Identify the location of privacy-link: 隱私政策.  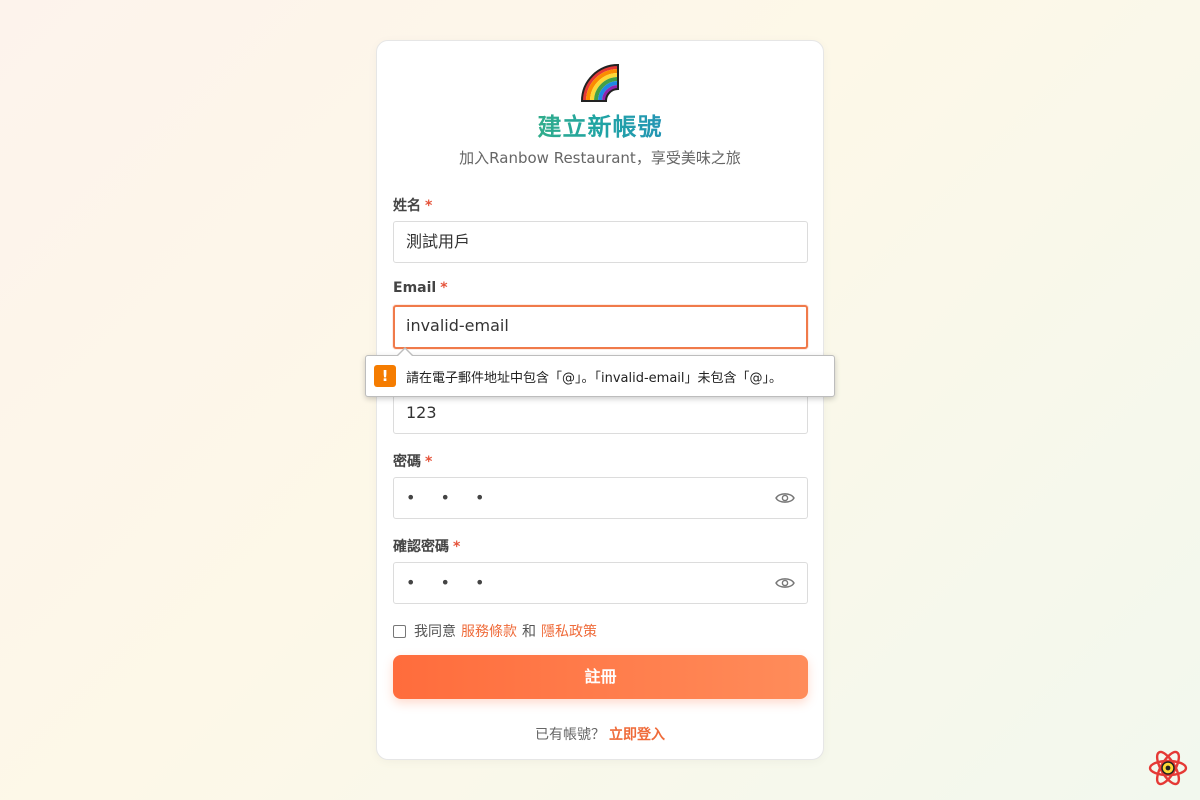
(569, 631).